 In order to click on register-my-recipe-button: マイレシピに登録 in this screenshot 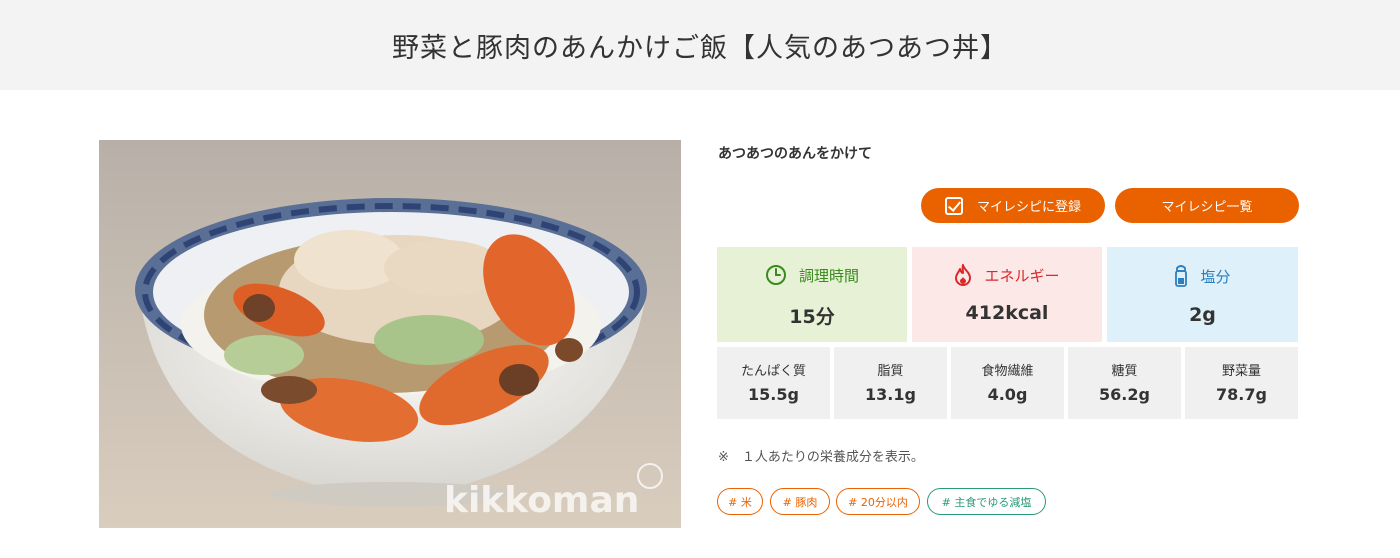, I will do `click(1013, 205)`.